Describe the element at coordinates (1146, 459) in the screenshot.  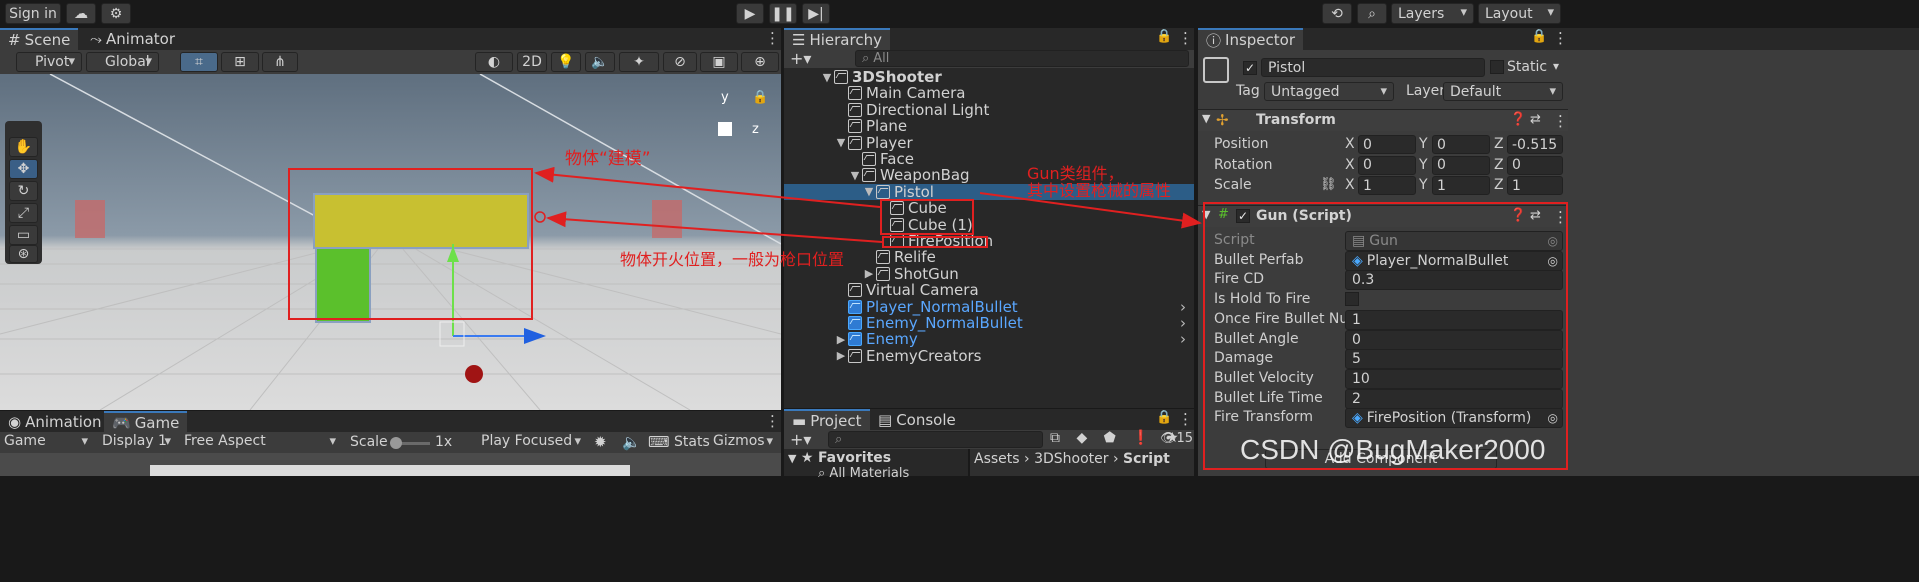
I see `breadcrumb-script: Script` at that location.